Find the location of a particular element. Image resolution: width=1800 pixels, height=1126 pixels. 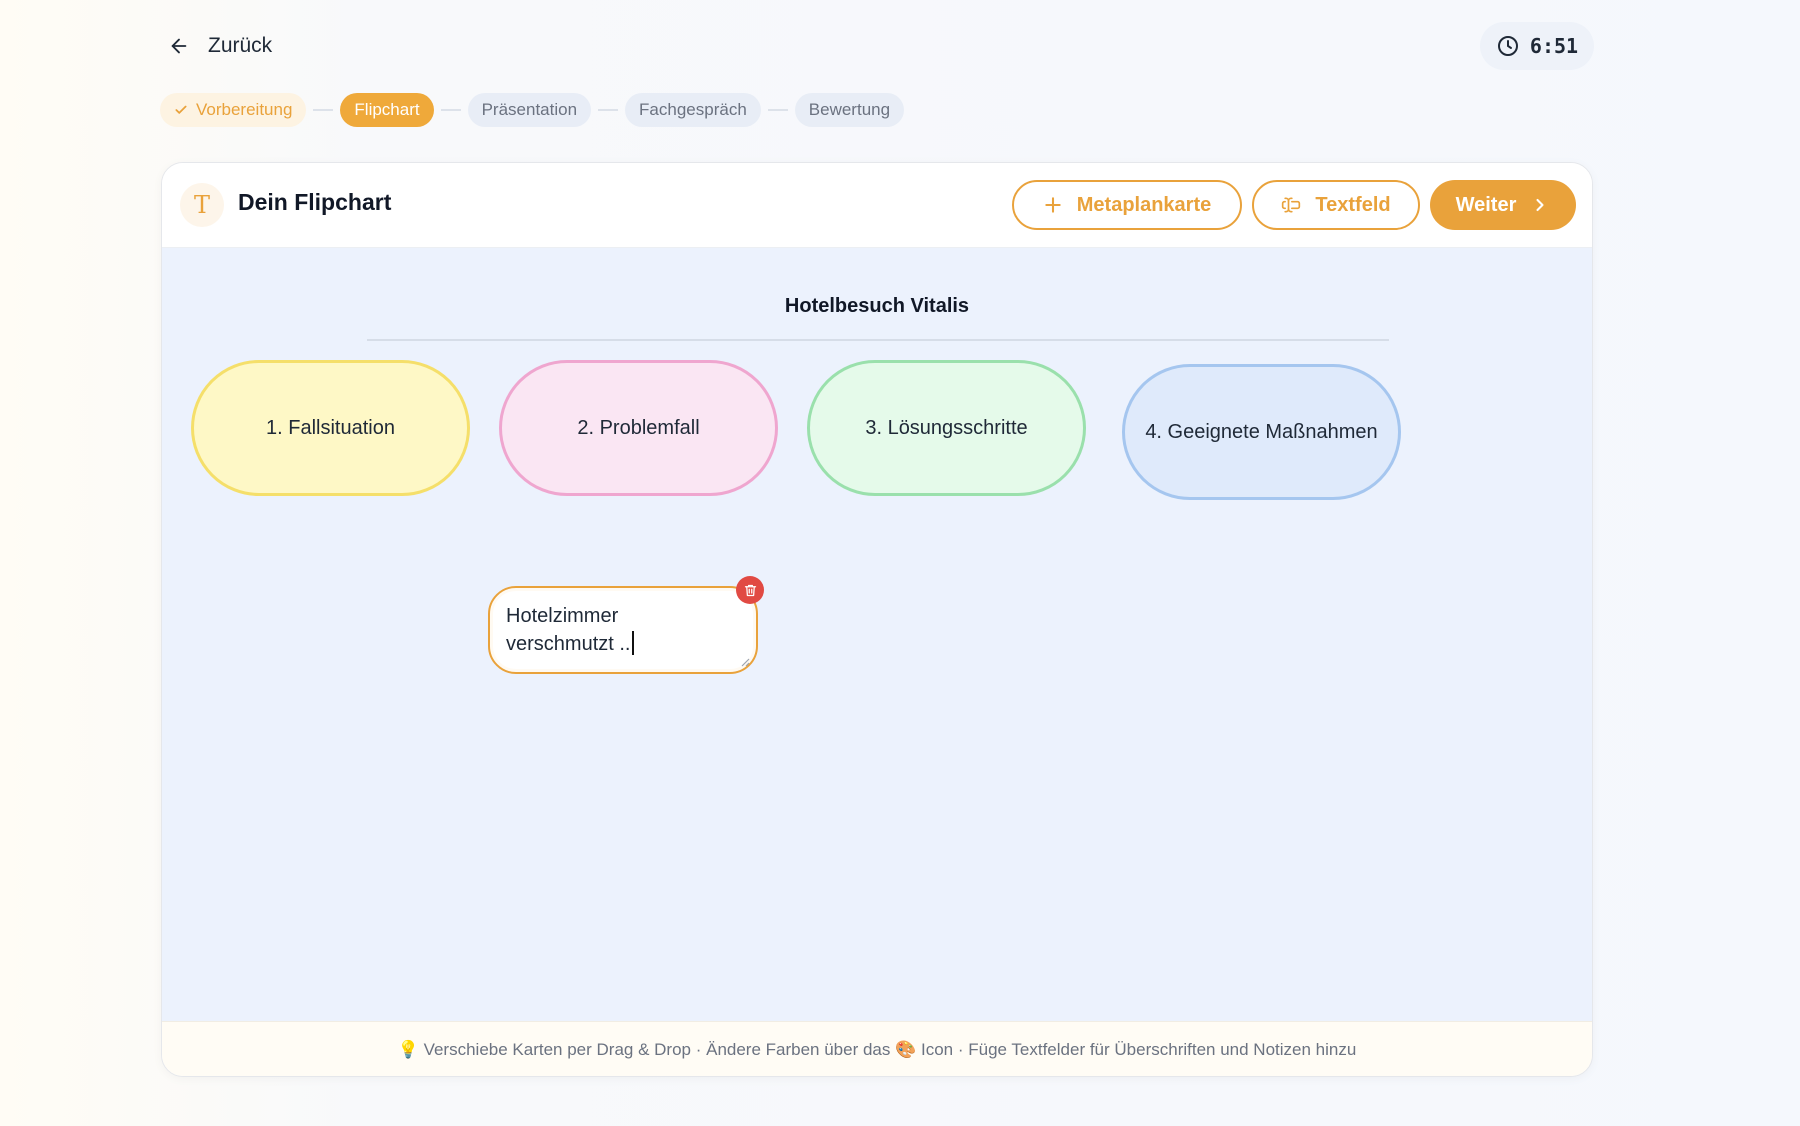

card-label: 2. Problemfall is located at coordinates (638, 427).